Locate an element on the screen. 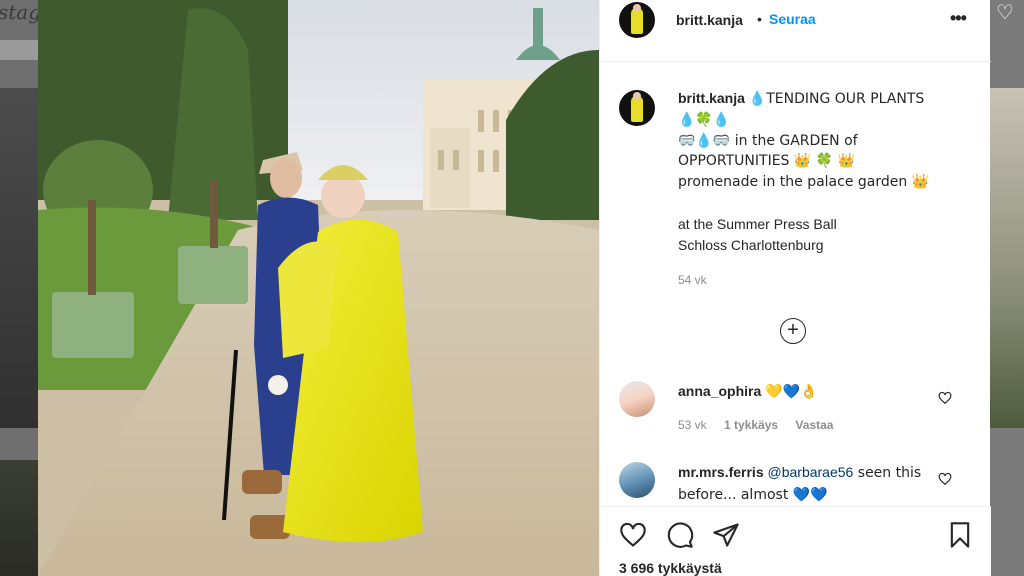  background-strip is located at coordinates (19, 50).